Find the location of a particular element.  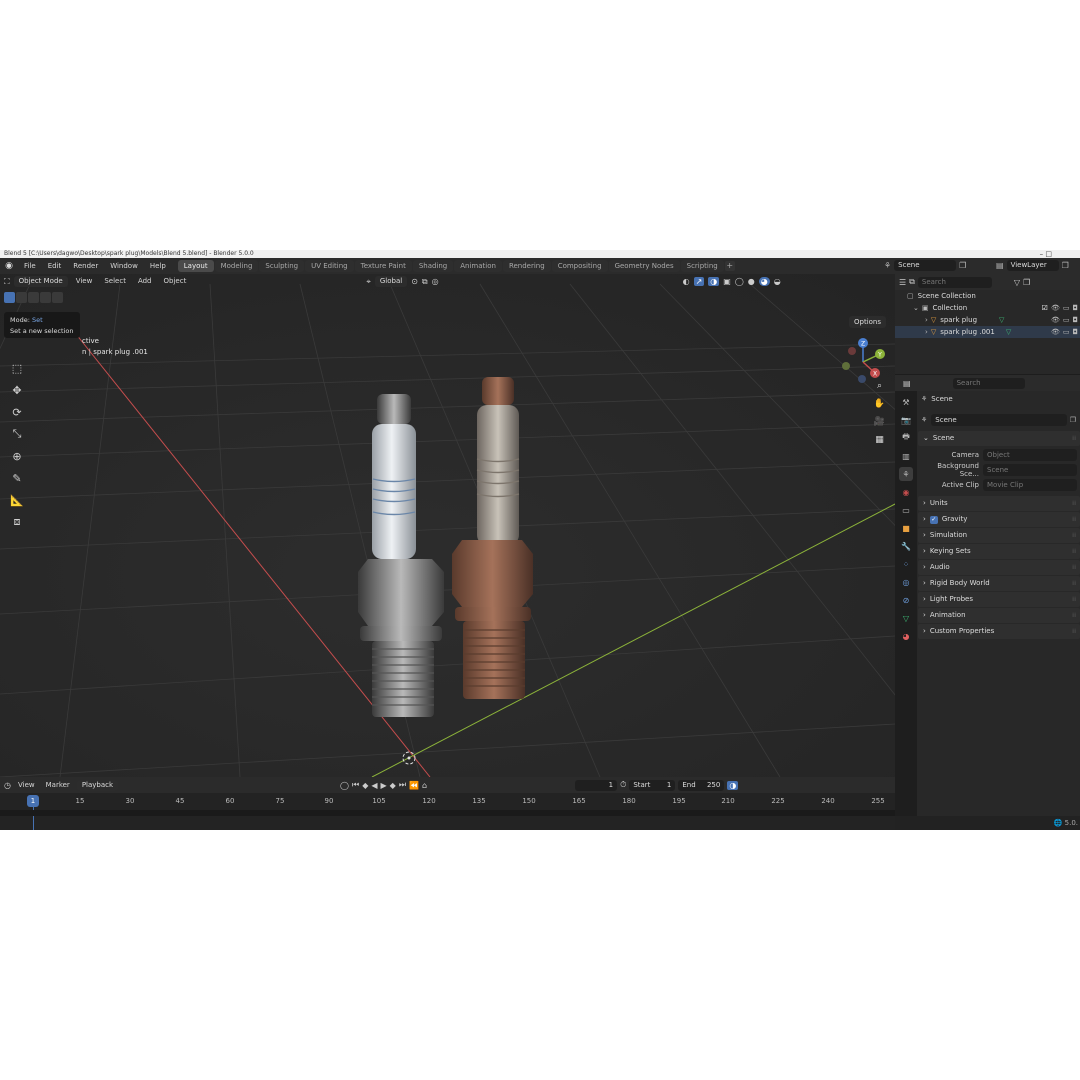

annotate-tool-icon: ✎ is located at coordinates (17, 478).